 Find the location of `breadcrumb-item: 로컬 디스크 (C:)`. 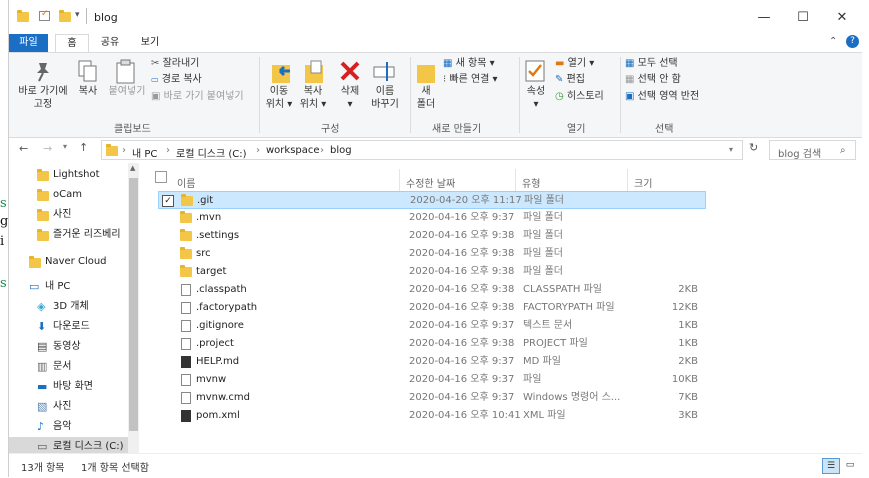

breadcrumb-item: 로컬 디스크 (C:) is located at coordinates (211, 152).